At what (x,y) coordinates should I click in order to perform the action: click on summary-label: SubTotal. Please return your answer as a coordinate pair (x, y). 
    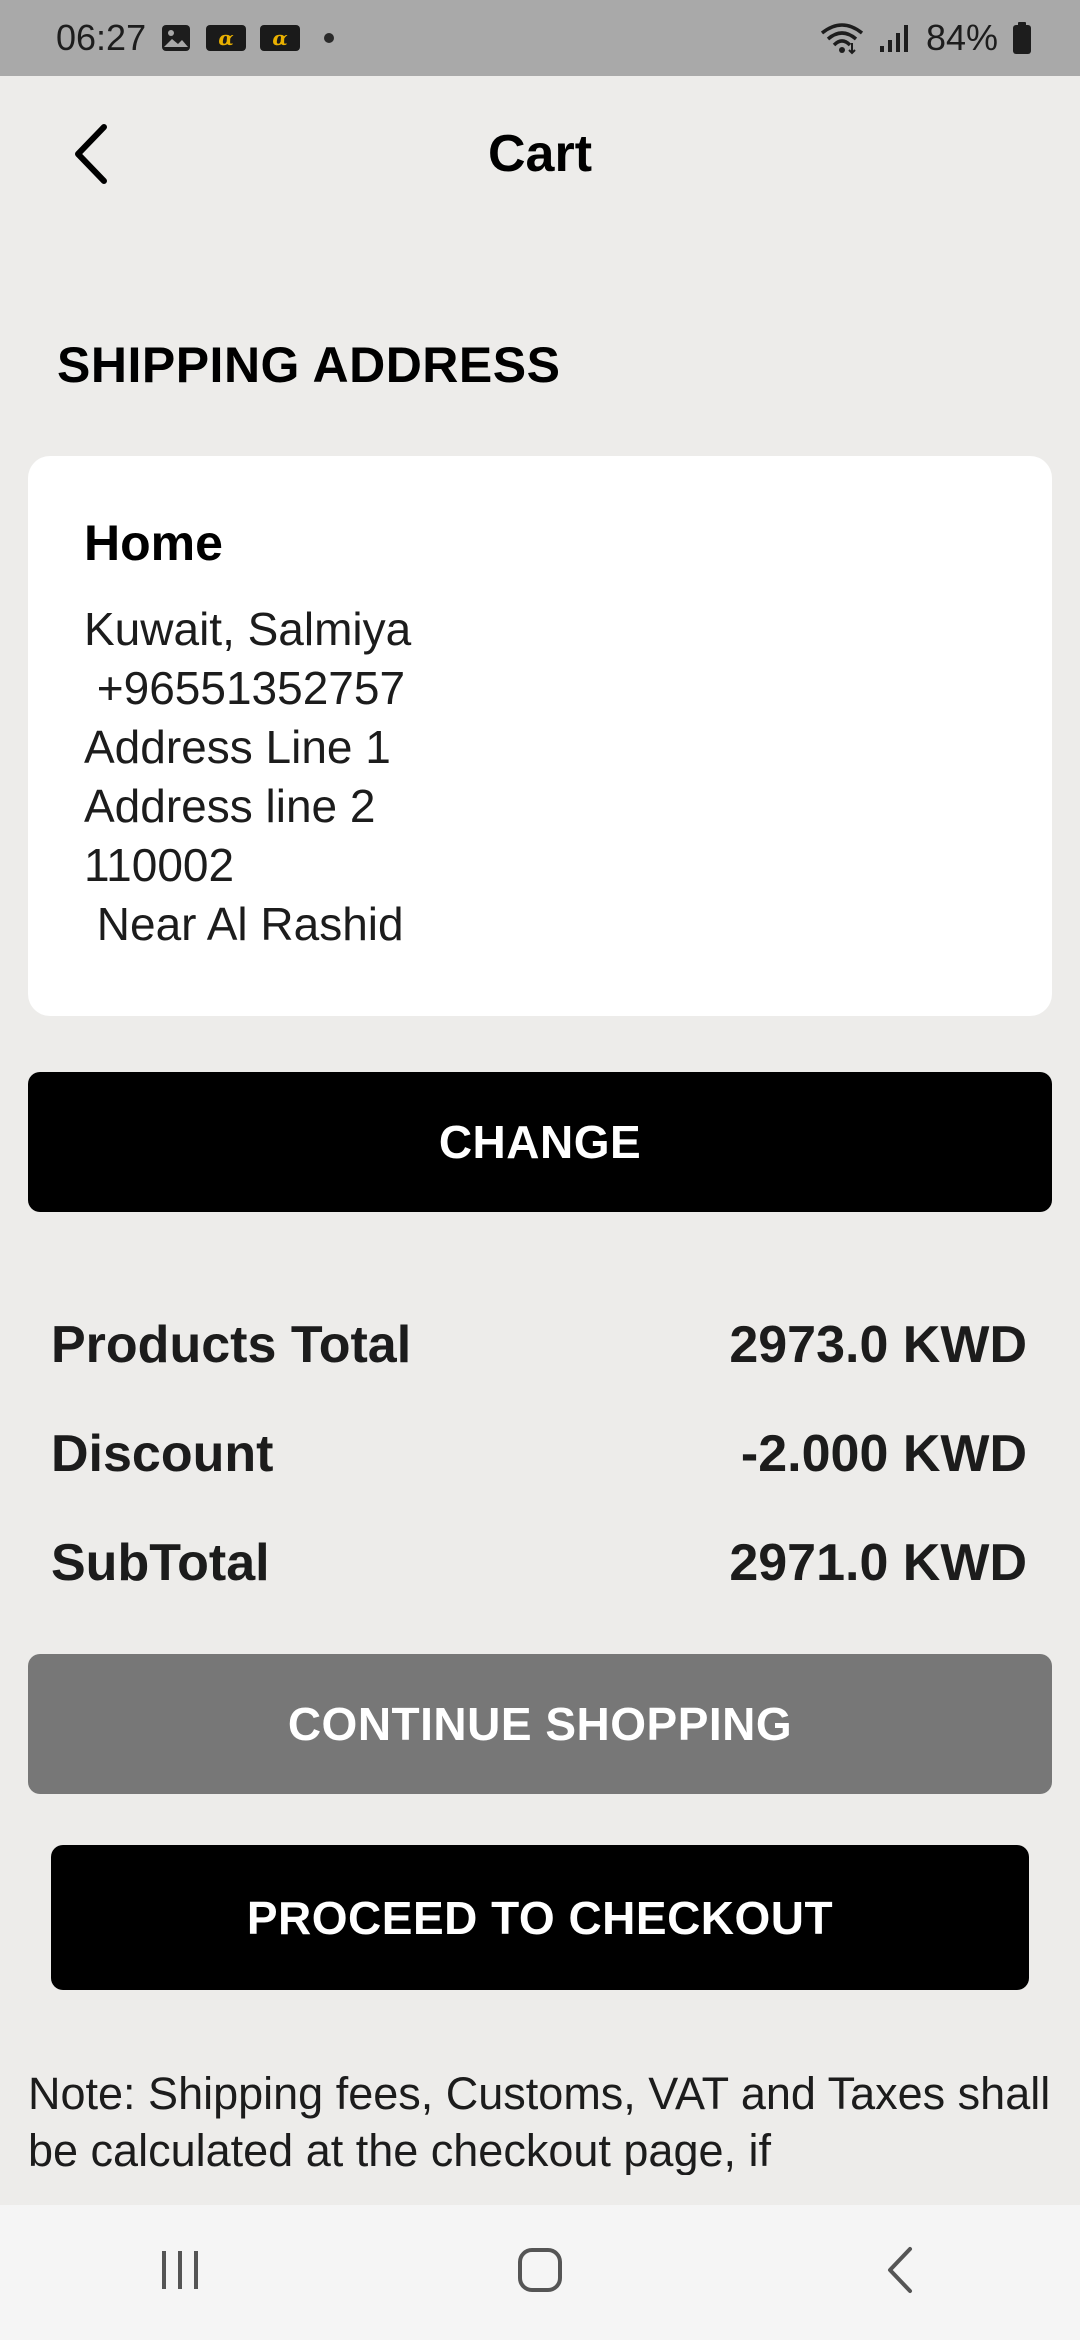
    Looking at the image, I should click on (160, 1562).